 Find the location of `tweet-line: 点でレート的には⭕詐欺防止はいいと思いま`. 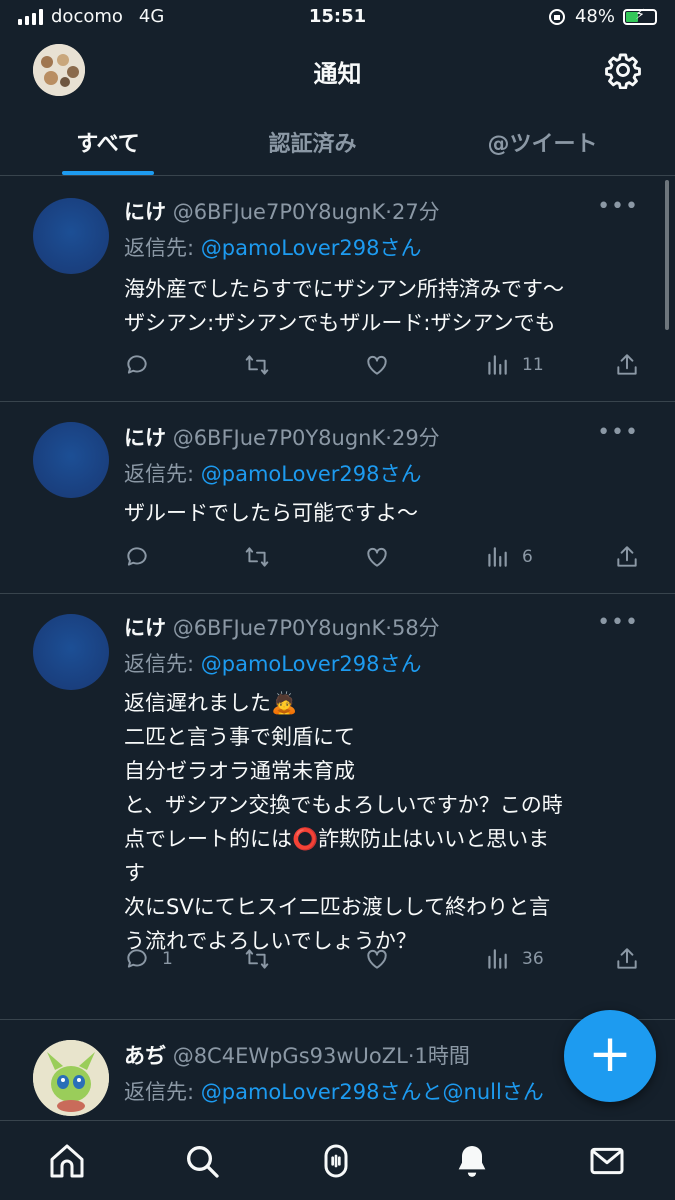

tweet-line: 点でレート的には⭕詐欺防止はいいと思いま is located at coordinates (337, 839).